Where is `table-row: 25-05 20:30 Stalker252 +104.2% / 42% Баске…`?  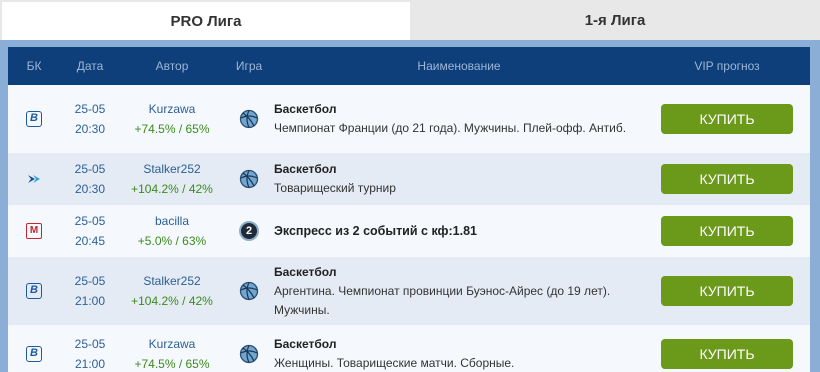
table-row: 25-05 20:30 Stalker252 +104.2% / 42% Баске… is located at coordinates (409, 179).